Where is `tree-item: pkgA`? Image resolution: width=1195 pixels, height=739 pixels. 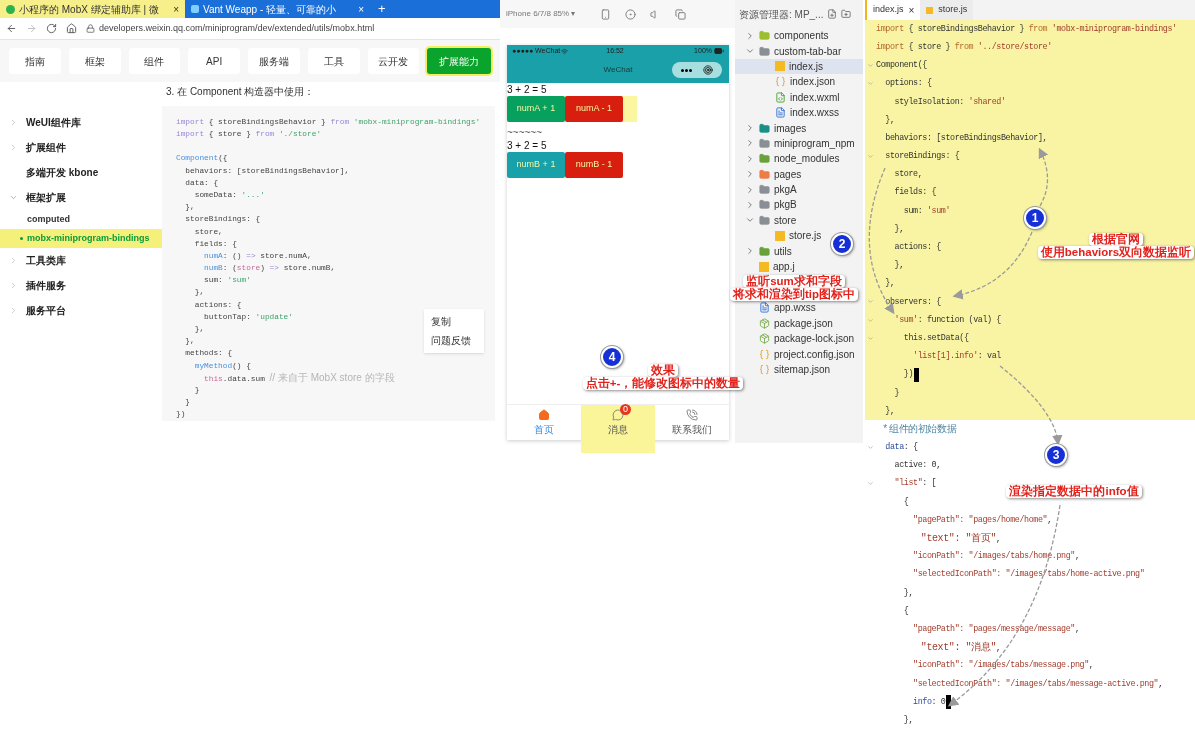 tree-item: pkgA is located at coordinates (767, 189).